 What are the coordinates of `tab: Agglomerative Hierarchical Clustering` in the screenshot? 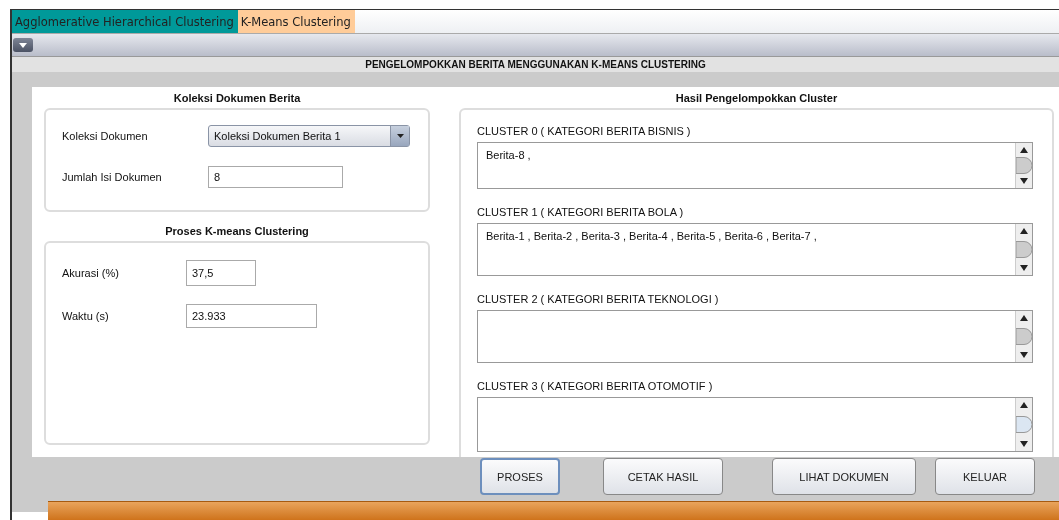 It's located at (125, 21).